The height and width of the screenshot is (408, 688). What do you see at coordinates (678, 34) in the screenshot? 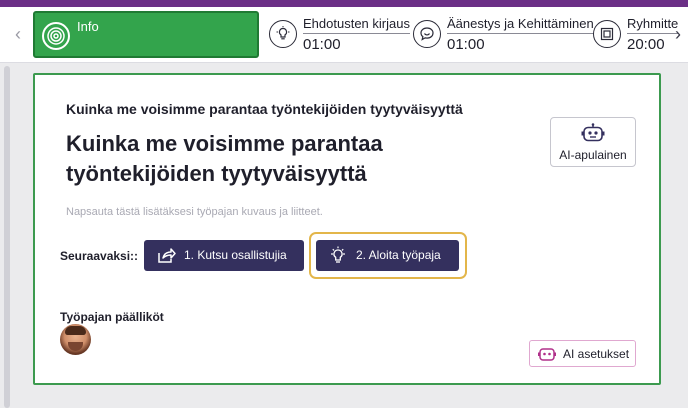
I see `scroll-right-arrow-icon: ›` at bounding box center [678, 34].